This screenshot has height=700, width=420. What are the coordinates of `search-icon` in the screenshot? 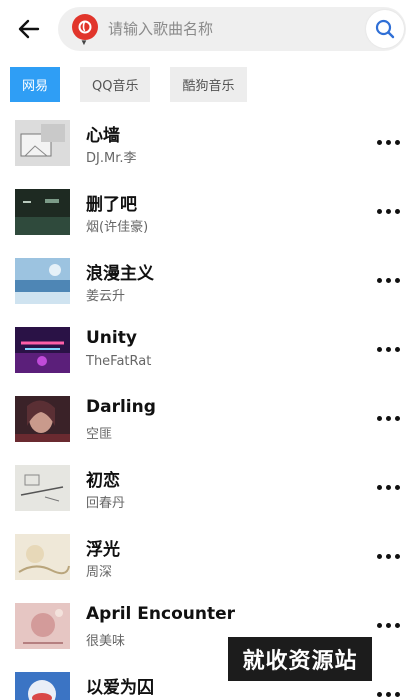 It's located at (385, 29).